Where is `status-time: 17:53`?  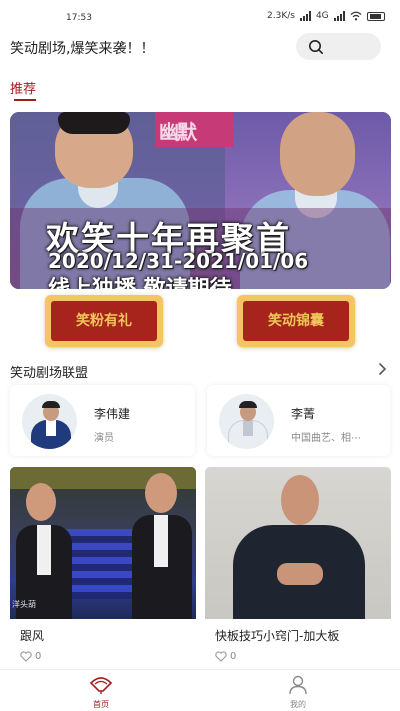
status-time: 17:53 is located at coordinates (79, 18).